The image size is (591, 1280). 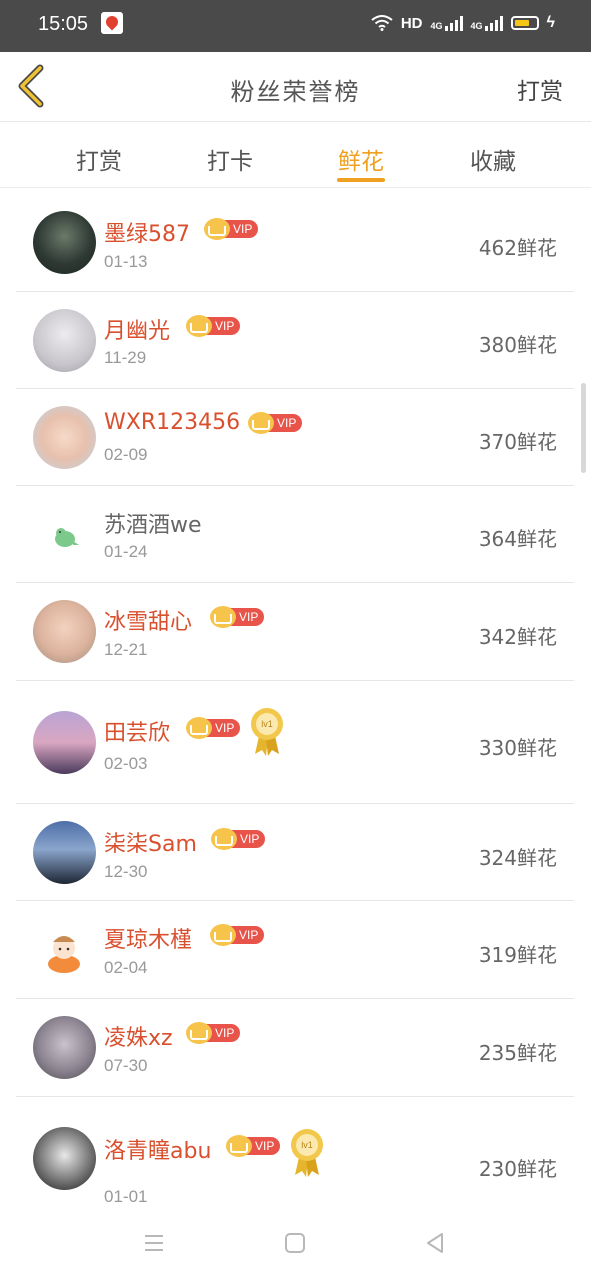 What do you see at coordinates (126, 454) in the screenshot?
I see `date: 02-09` at bounding box center [126, 454].